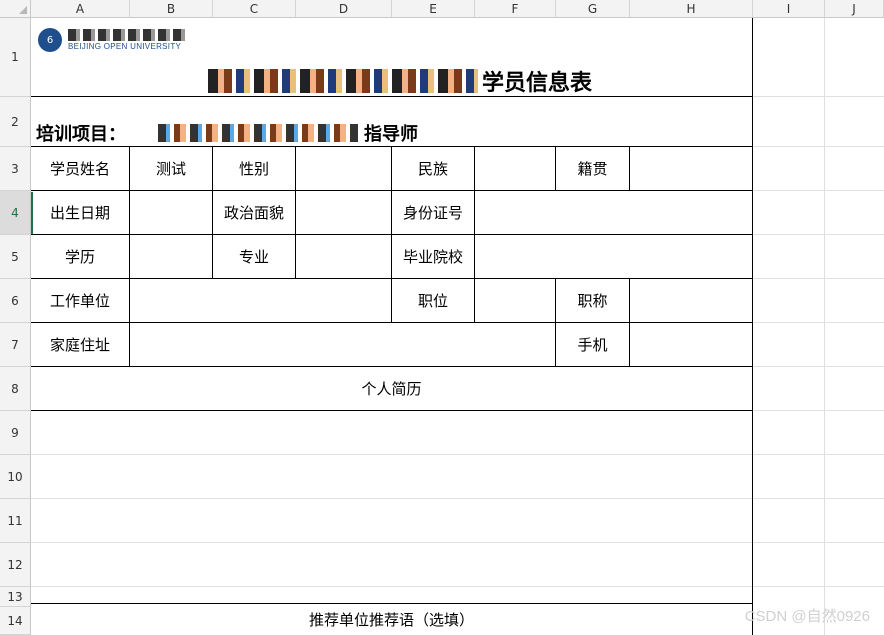 The image size is (884, 635). I want to click on cell-school-label: 毕业院校, so click(433, 256).